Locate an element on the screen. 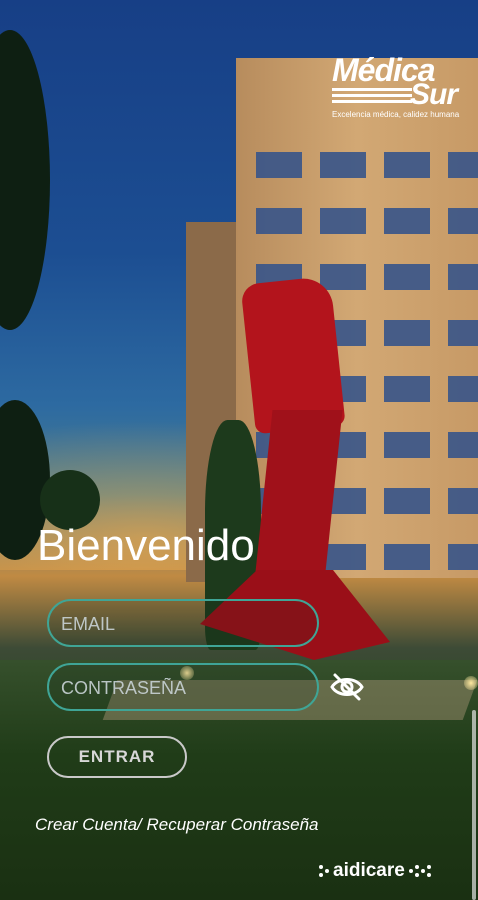 The image size is (478, 900). eye-off-icon is located at coordinates (347, 687).